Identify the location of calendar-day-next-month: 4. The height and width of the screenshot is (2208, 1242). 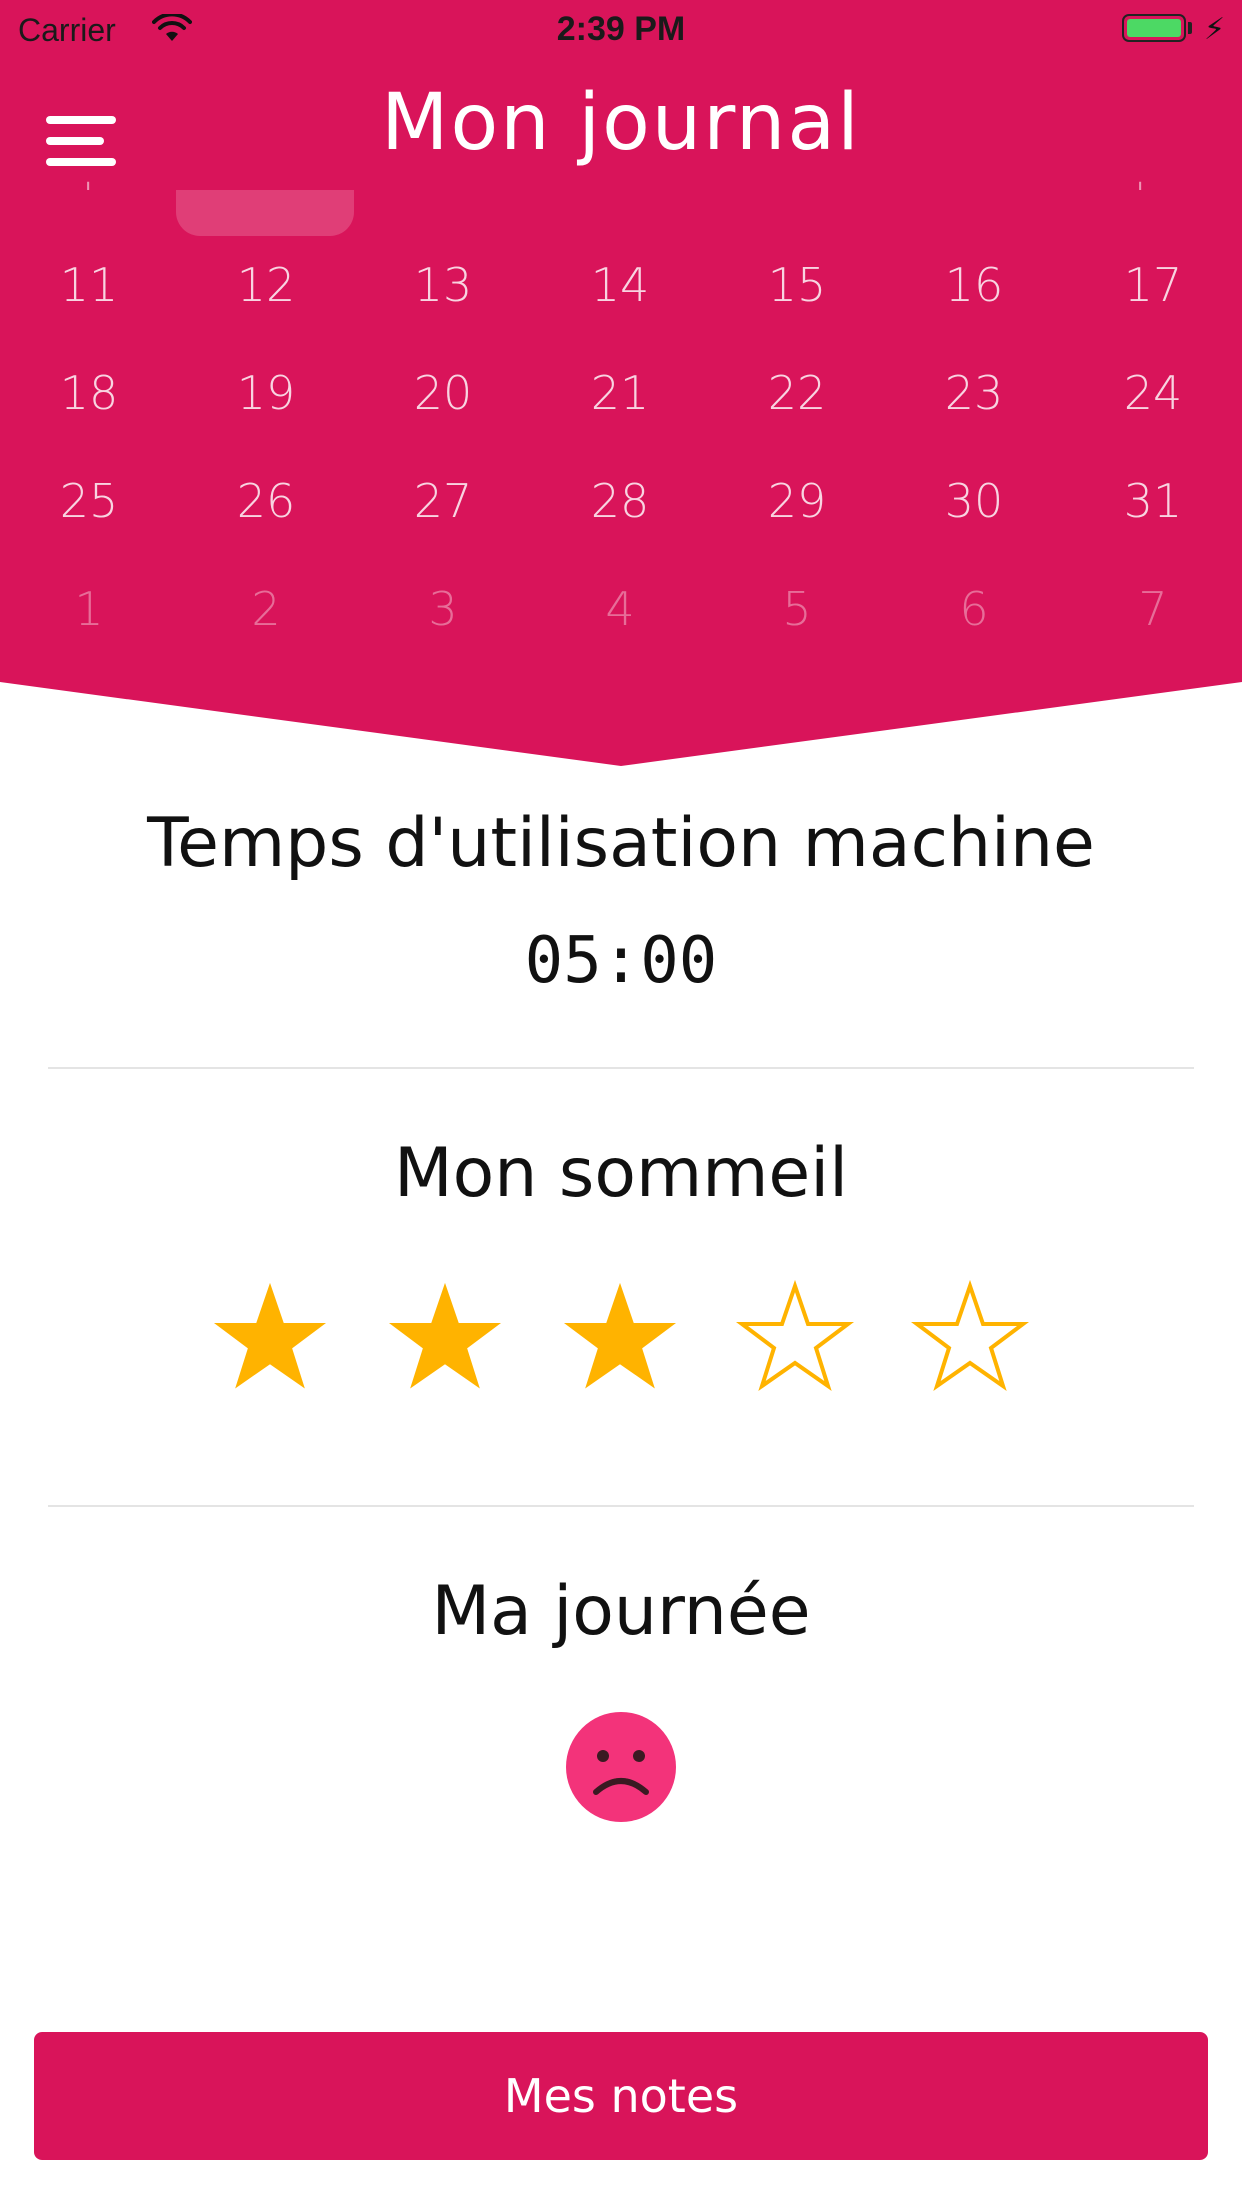
(620, 609).